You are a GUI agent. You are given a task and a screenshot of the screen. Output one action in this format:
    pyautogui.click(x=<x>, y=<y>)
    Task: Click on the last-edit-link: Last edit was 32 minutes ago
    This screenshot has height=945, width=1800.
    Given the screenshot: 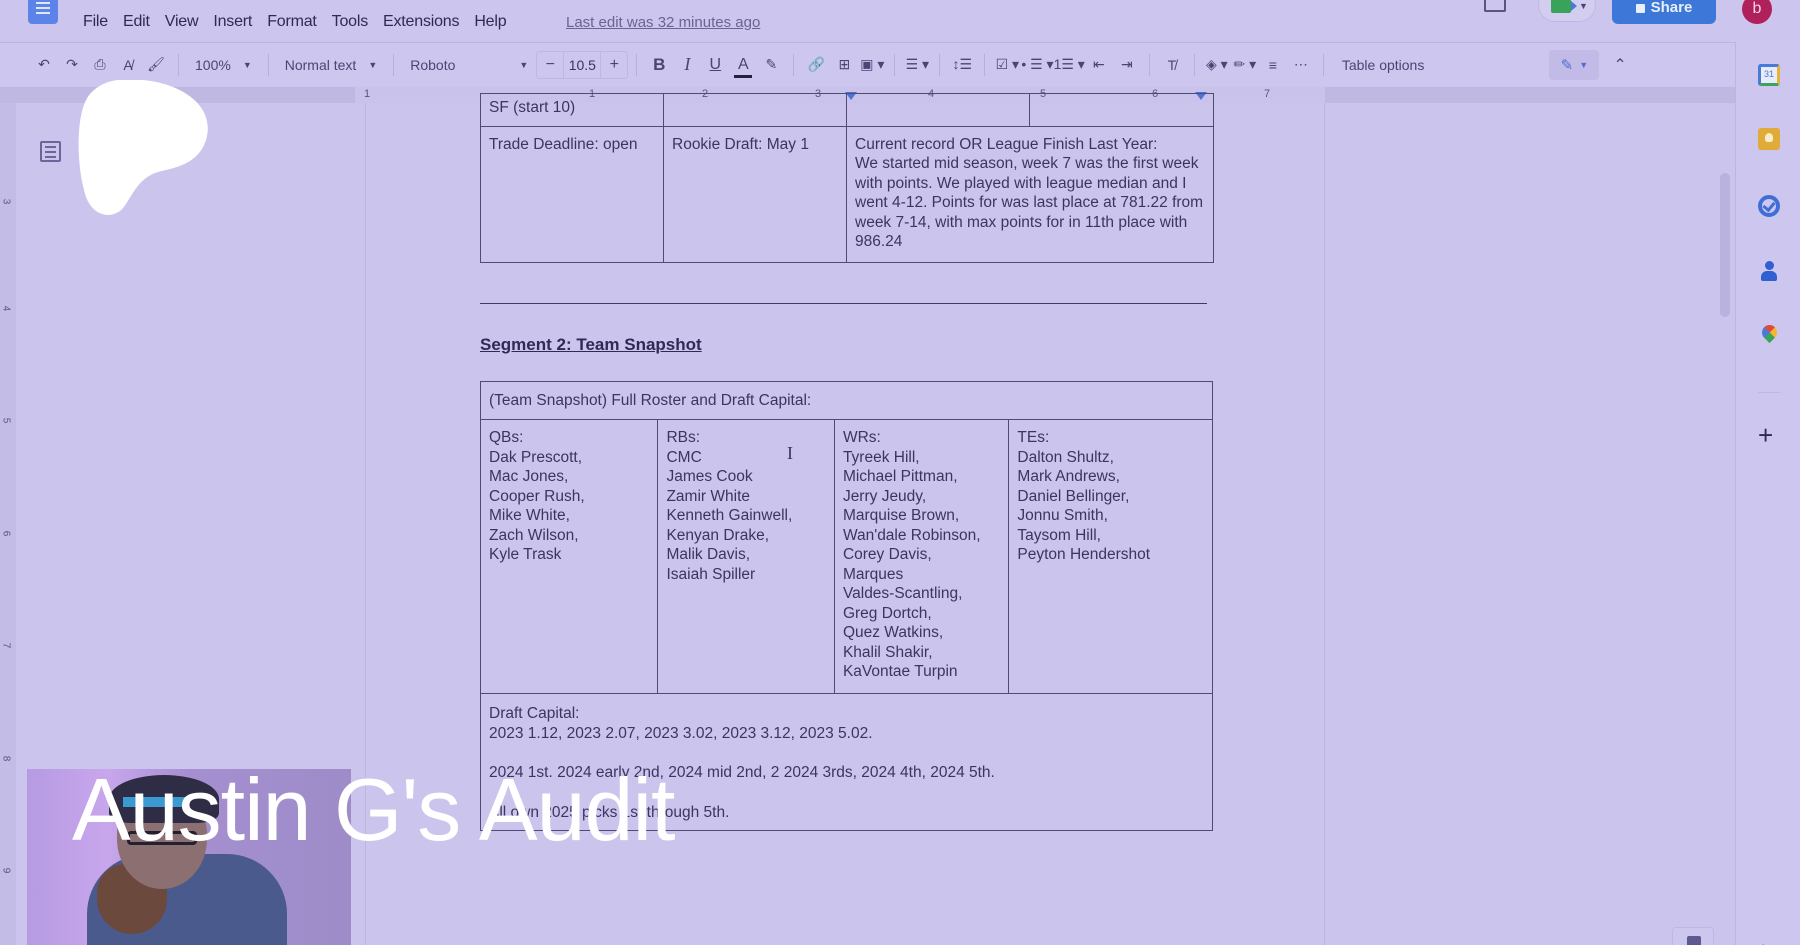 What is the action you would take?
    pyautogui.click(x=663, y=22)
    